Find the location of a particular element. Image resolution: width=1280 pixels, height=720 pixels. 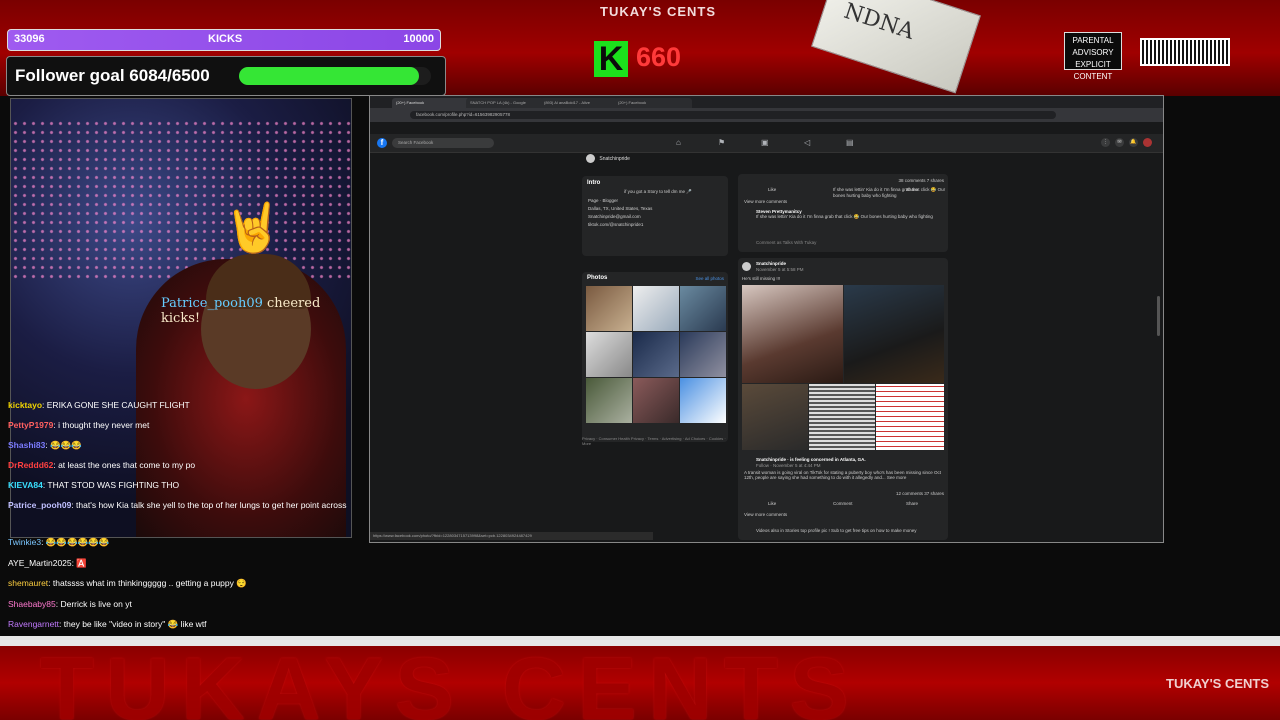

facebook-logo-icon: f is located at coordinates (382, 143).